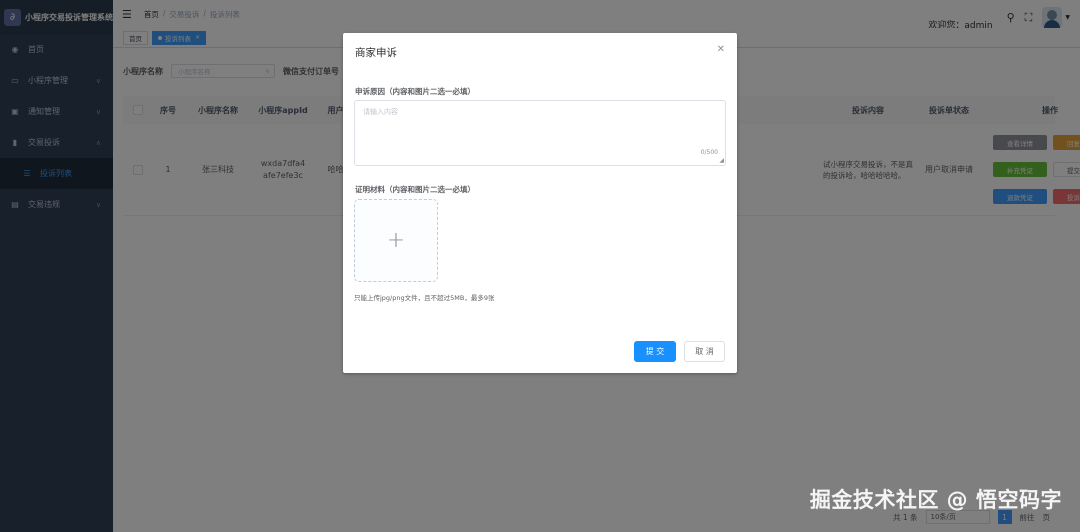 Image resolution: width=1080 pixels, height=532 pixels. Describe the element at coordinates (376, 53) in the screenshot. I see `dialog-title: 商家申诉` at that location.